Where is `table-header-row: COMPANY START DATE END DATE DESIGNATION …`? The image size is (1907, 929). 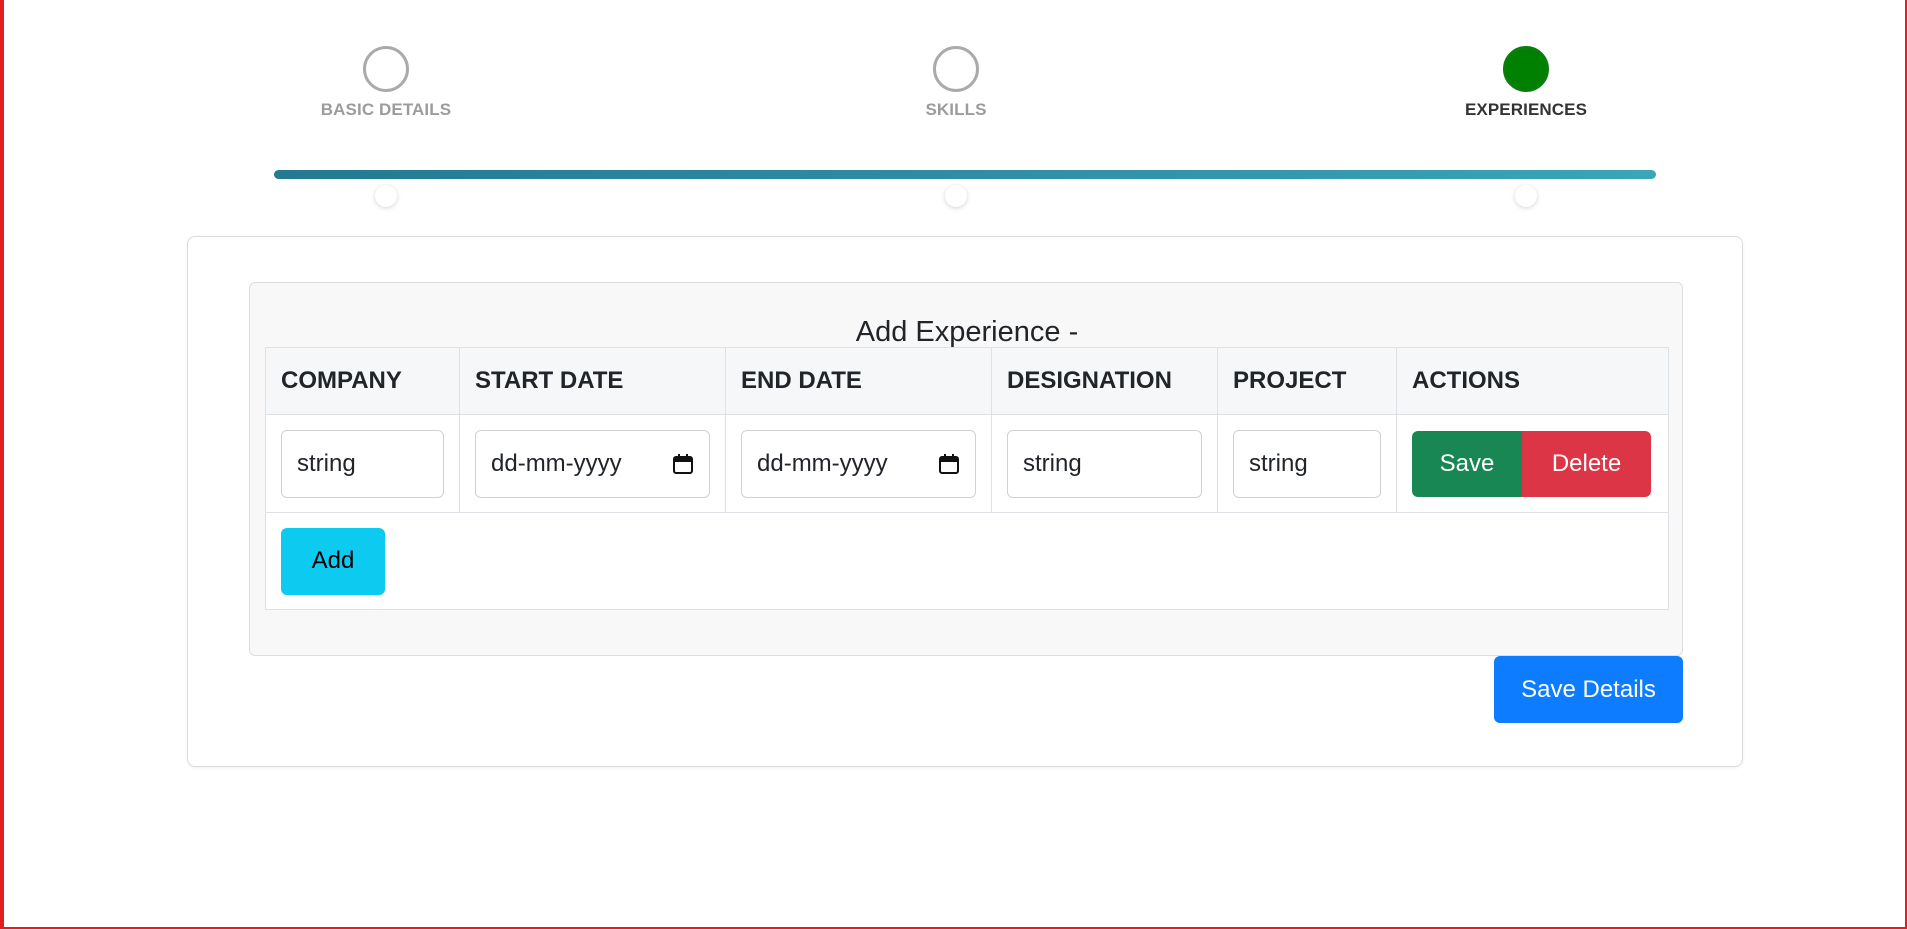
table-header-row: COMPANY START DATE END DATE DESIGNATION … is located at coordinates (967, 381).